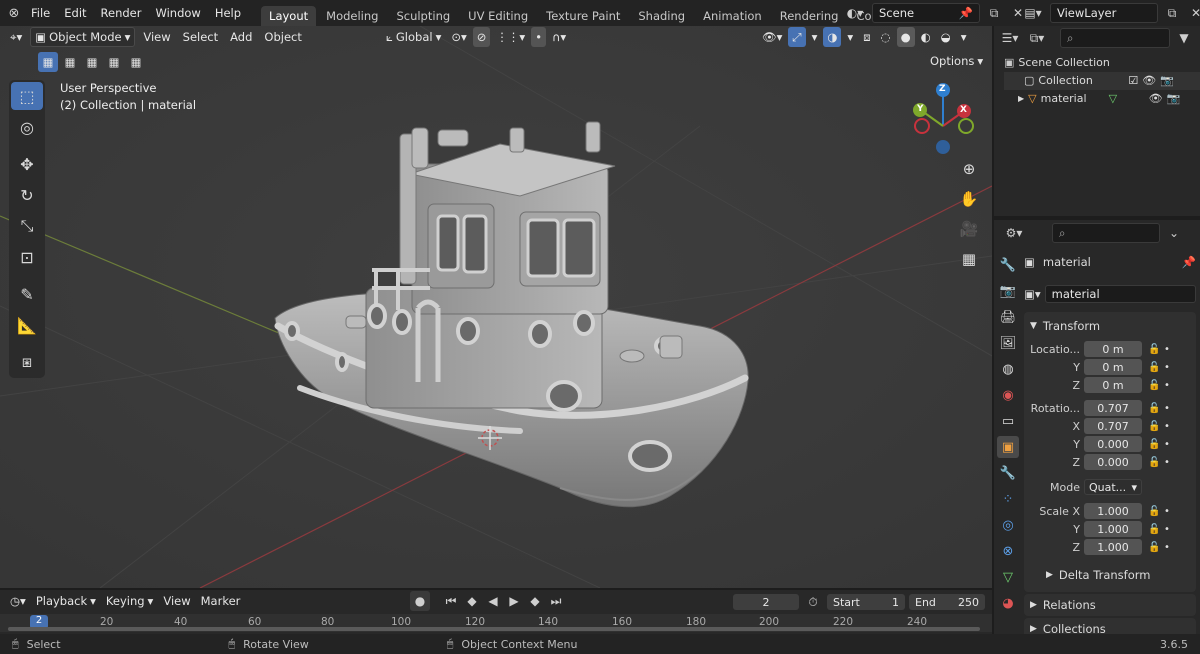  I want to click on menu-edit: Edit, so click(75, 13).